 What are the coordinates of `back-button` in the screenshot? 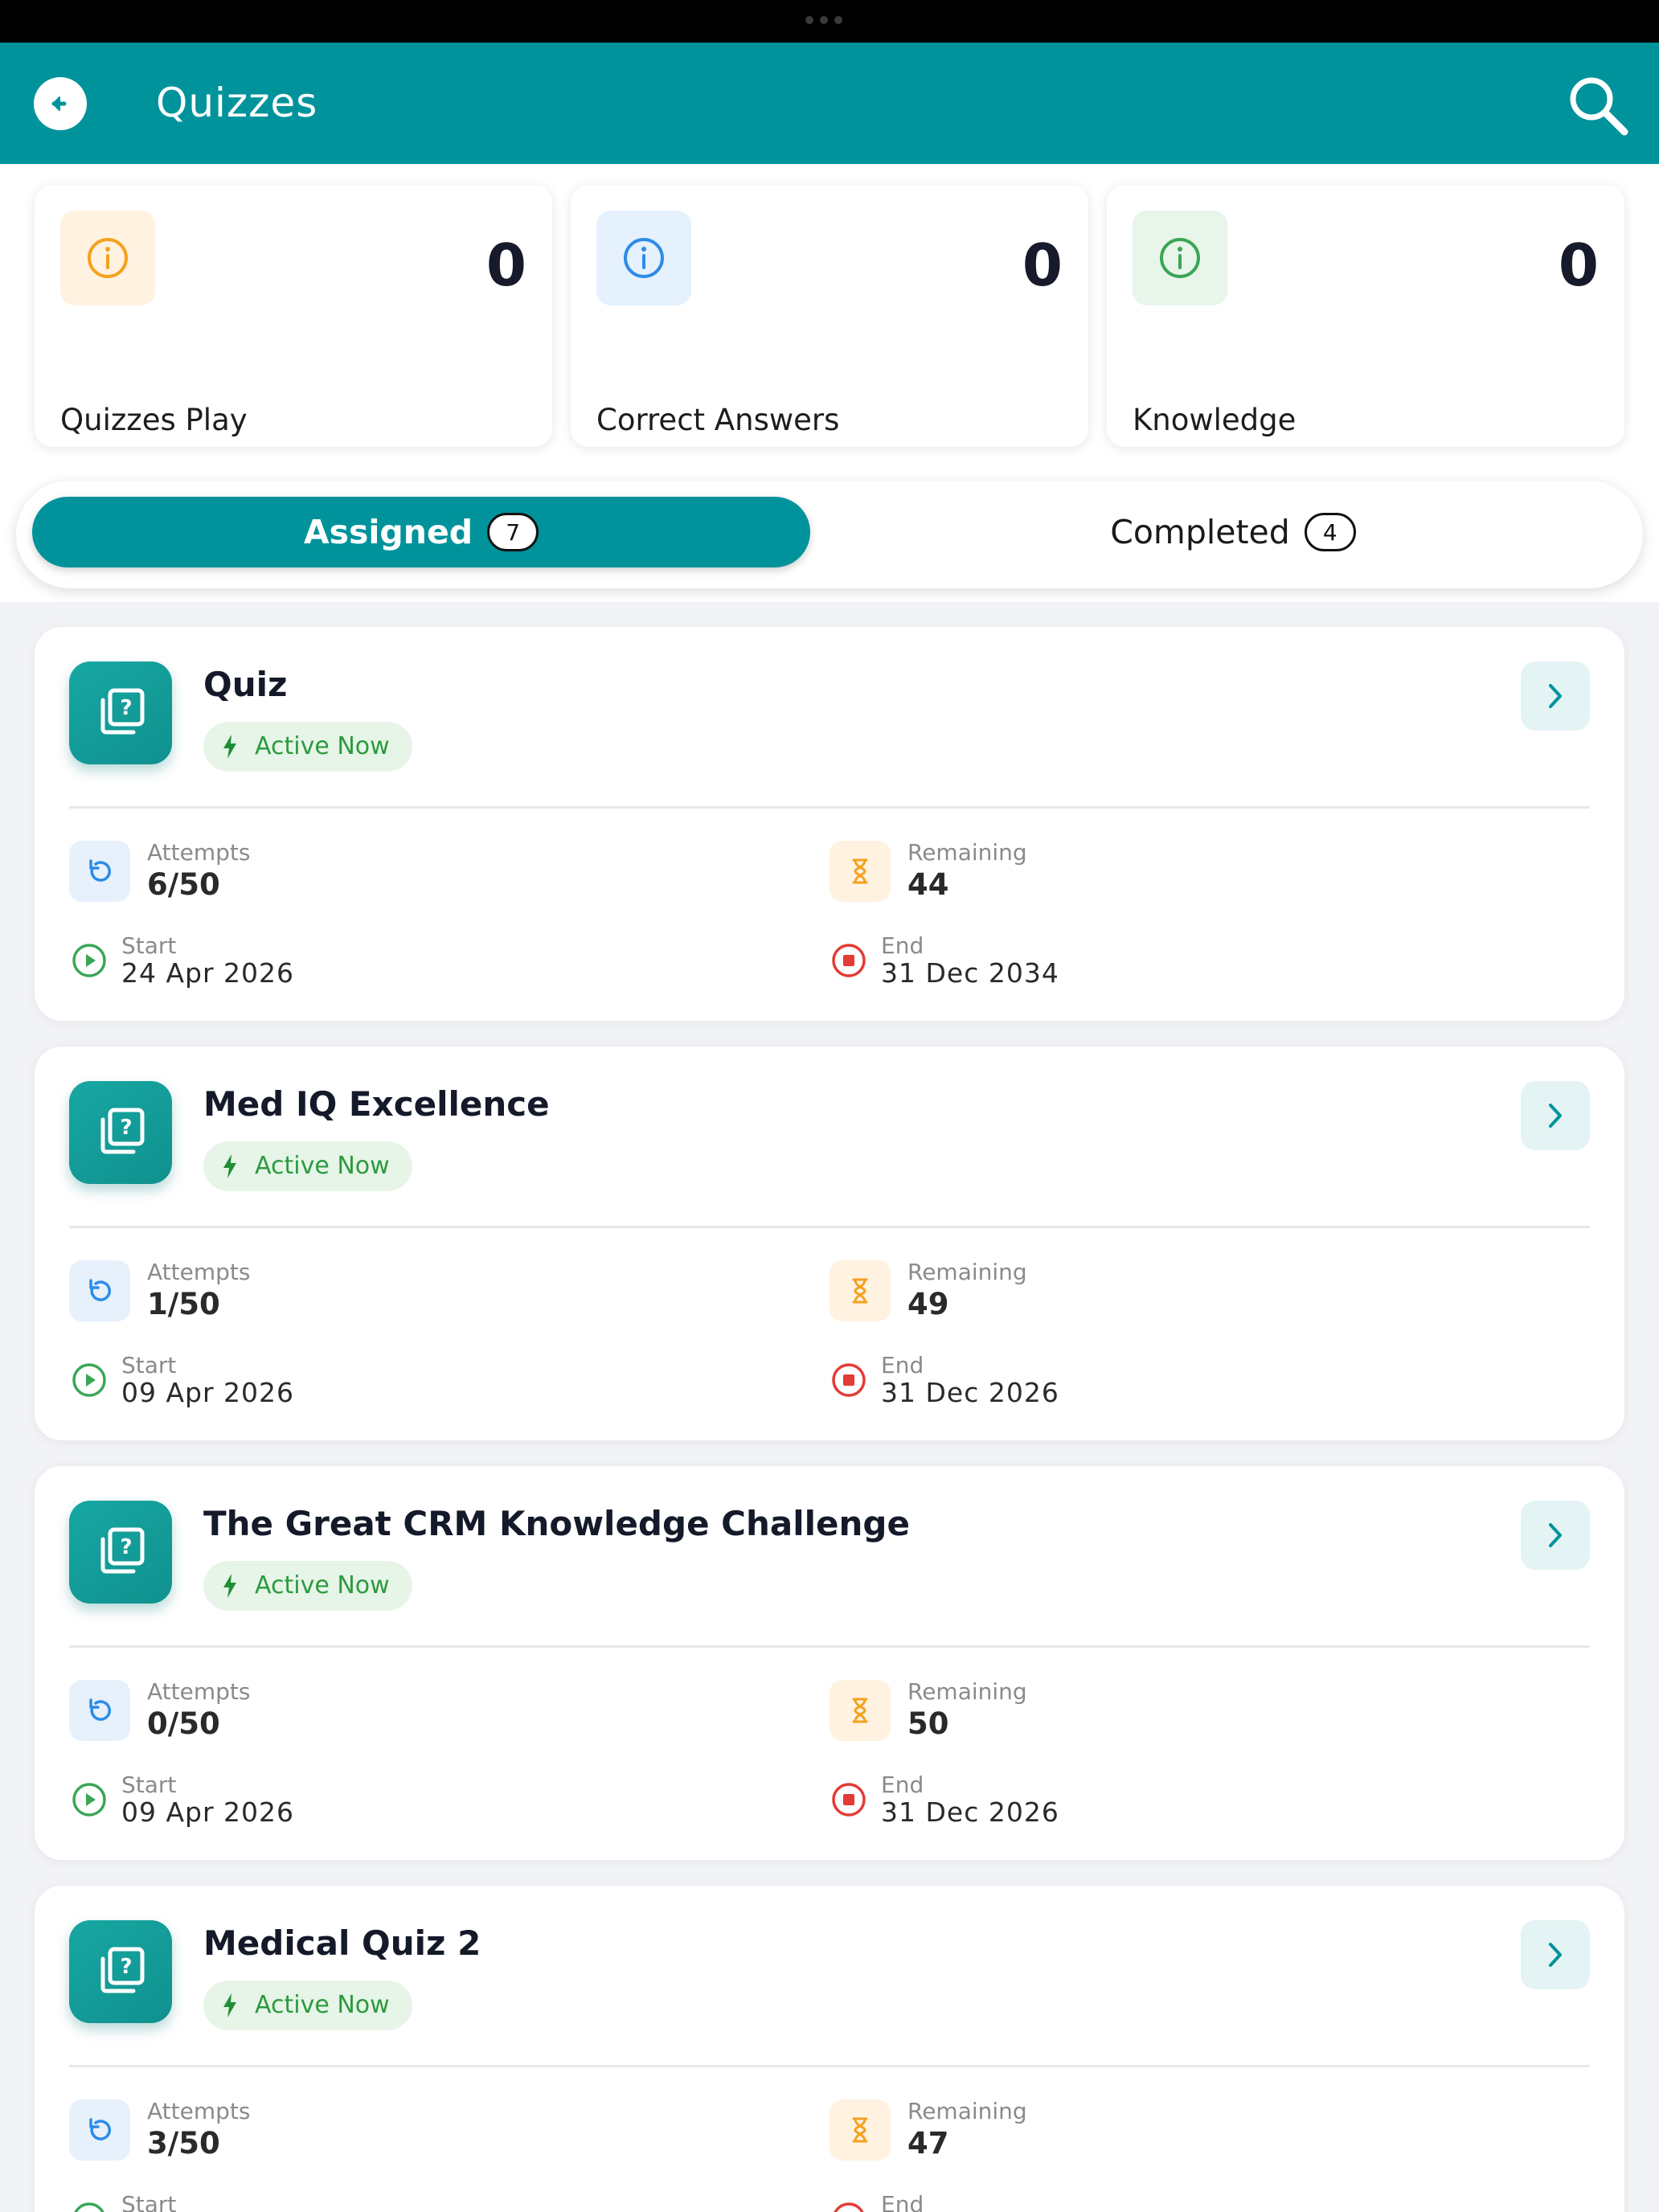 It's located at (61, 103).